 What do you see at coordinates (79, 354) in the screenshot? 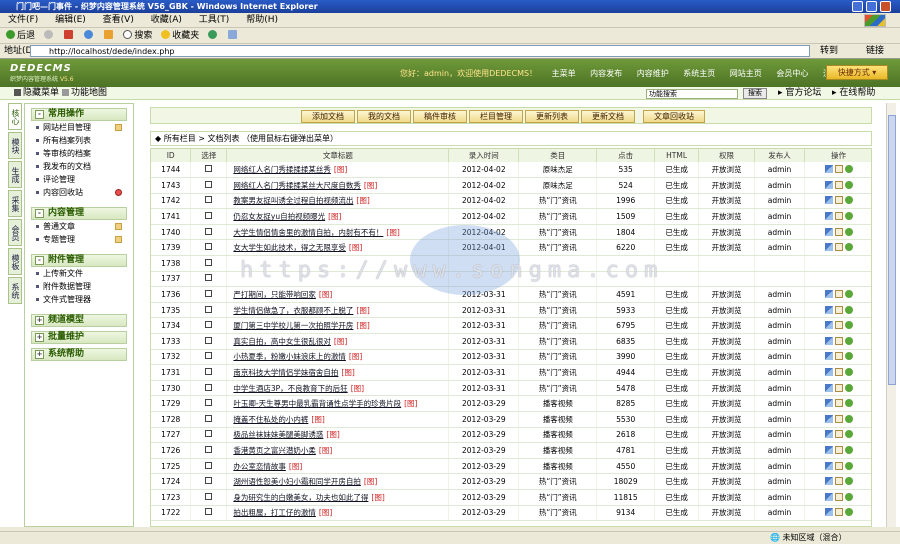
I see `group-help: + 系统帮助` at bounding box center [79, 354].